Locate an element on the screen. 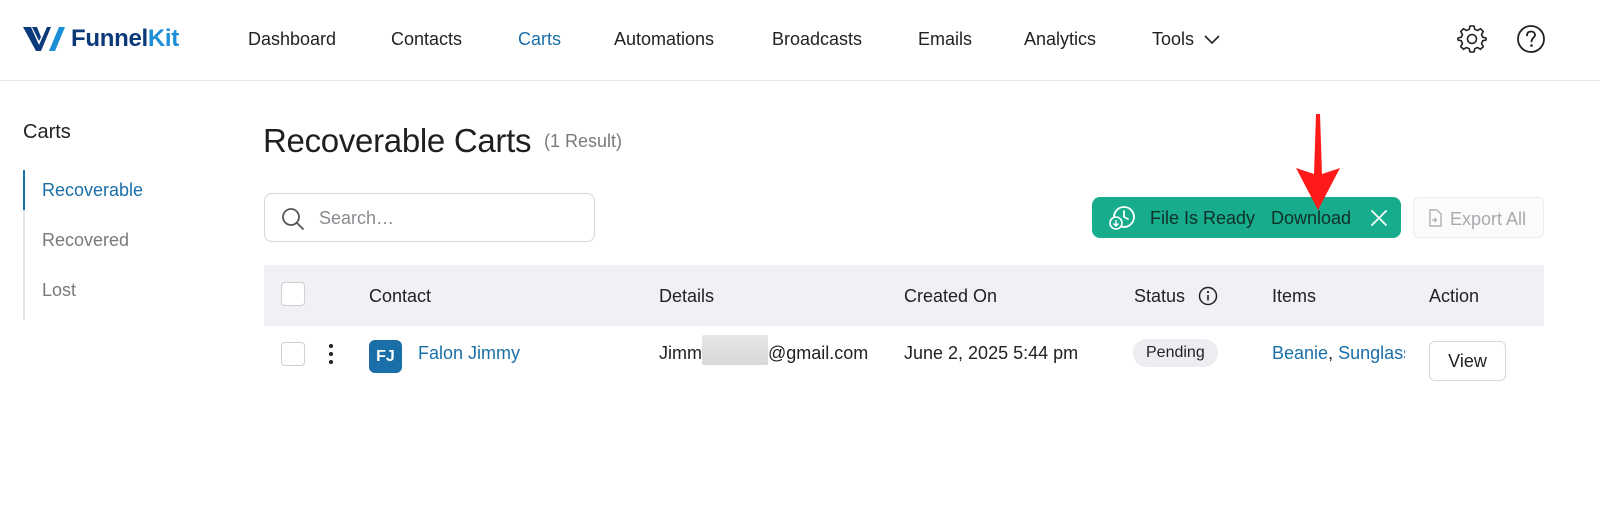 The width and height of the screenshot is (1600, 520). export-all-button: Export All is located at coordinates (1478, 217).